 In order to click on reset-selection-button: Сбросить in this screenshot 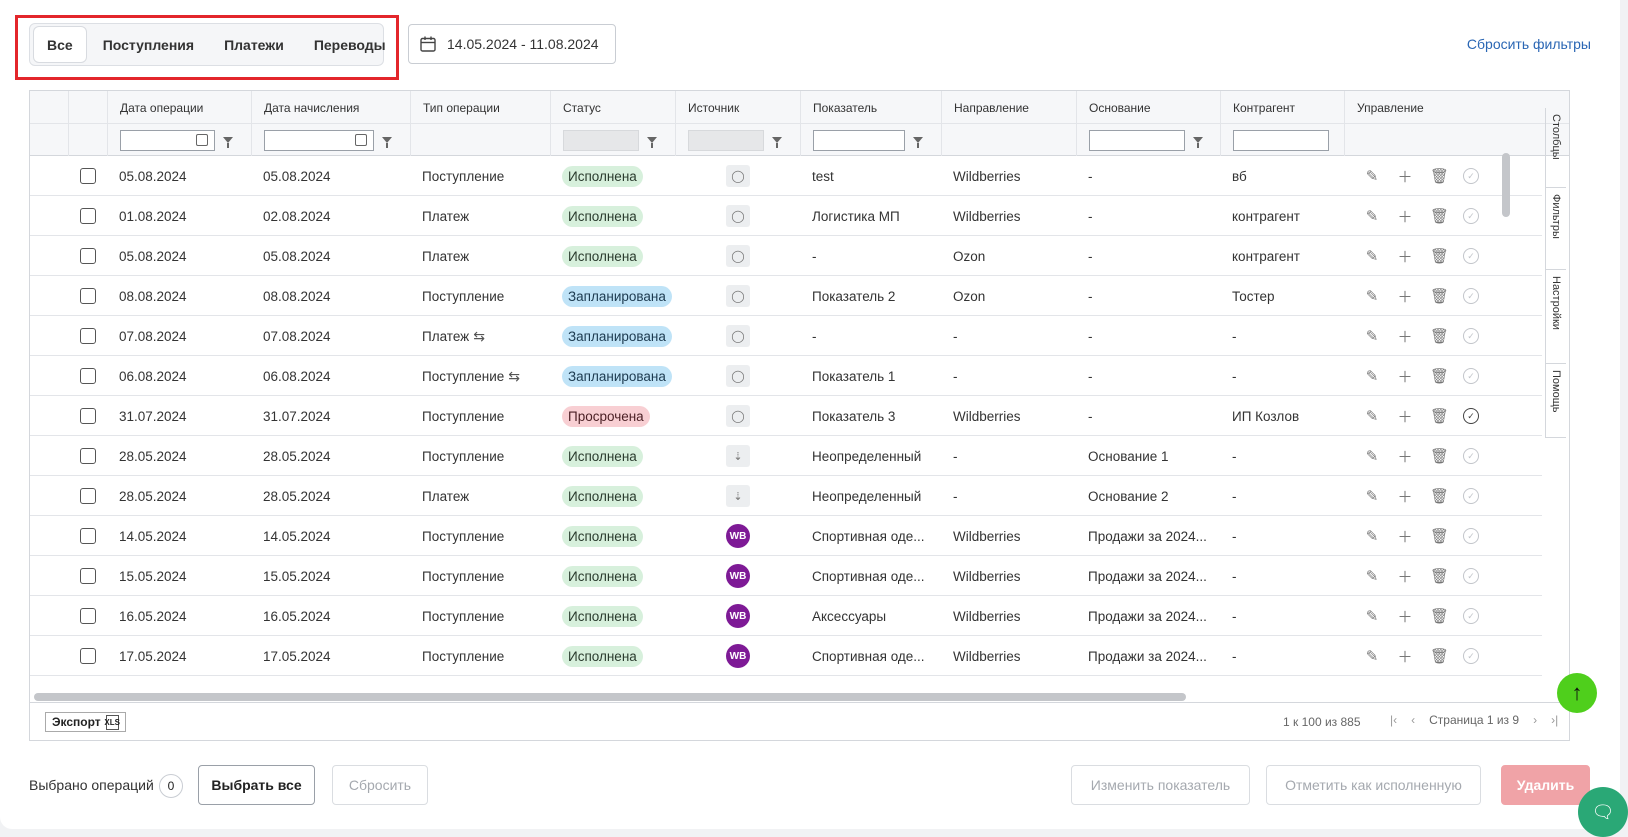, I will do `click(380, 785)`.